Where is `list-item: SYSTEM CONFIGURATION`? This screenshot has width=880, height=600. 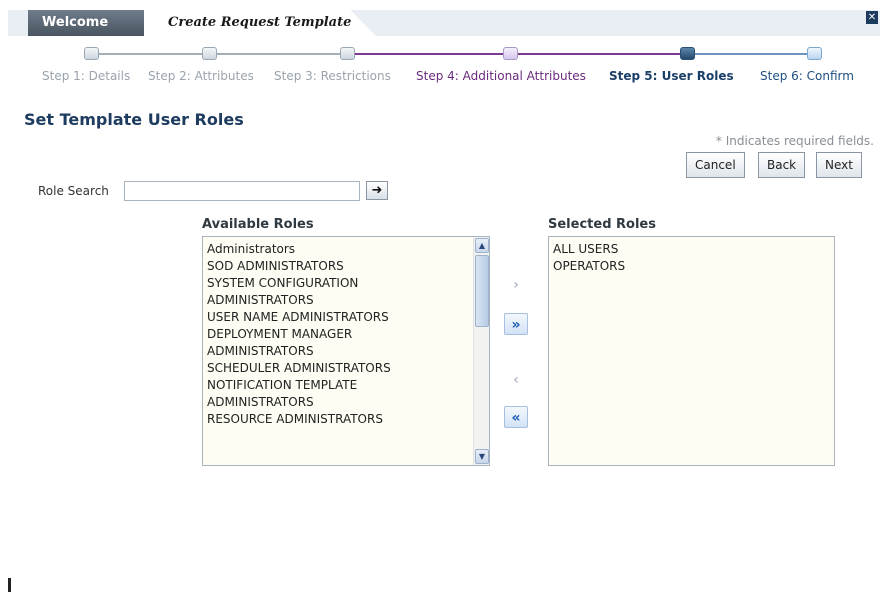 list-item: SYSTEM CONFIGURATION is located at coordinates (338, 283).